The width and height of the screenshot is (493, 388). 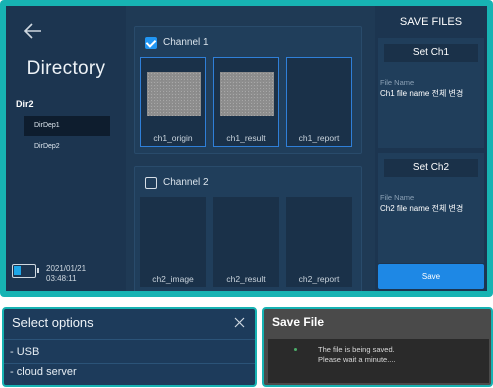 I want to click on date-text: 2021/01/21, so click(x=66, y=268).